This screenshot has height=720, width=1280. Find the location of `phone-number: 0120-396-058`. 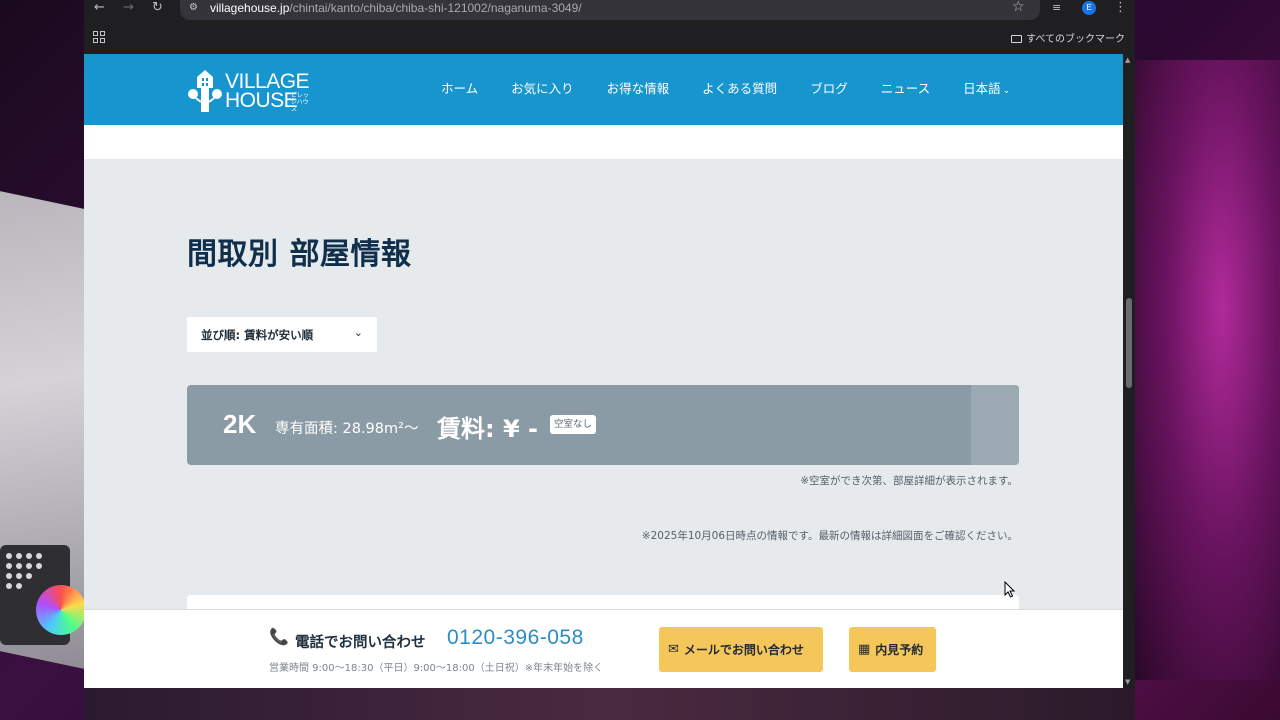

phone-number: 0120-396-058 is located at coordinates (515, 638).